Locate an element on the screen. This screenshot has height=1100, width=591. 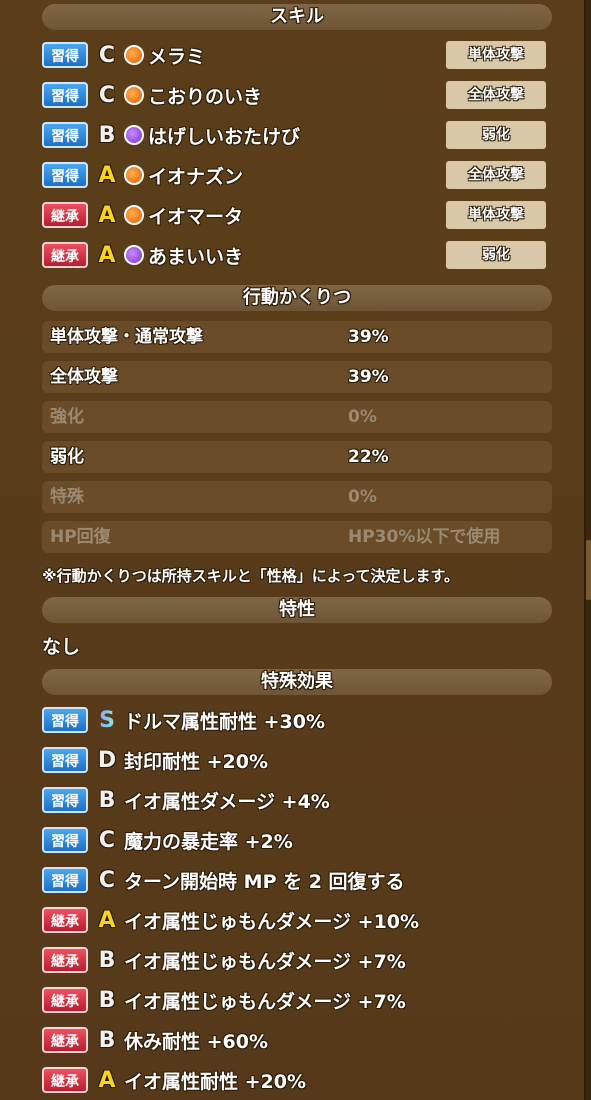
effect-row: 習得 B イオ属性ダメージ +4% is located at coordinates (297, 800).